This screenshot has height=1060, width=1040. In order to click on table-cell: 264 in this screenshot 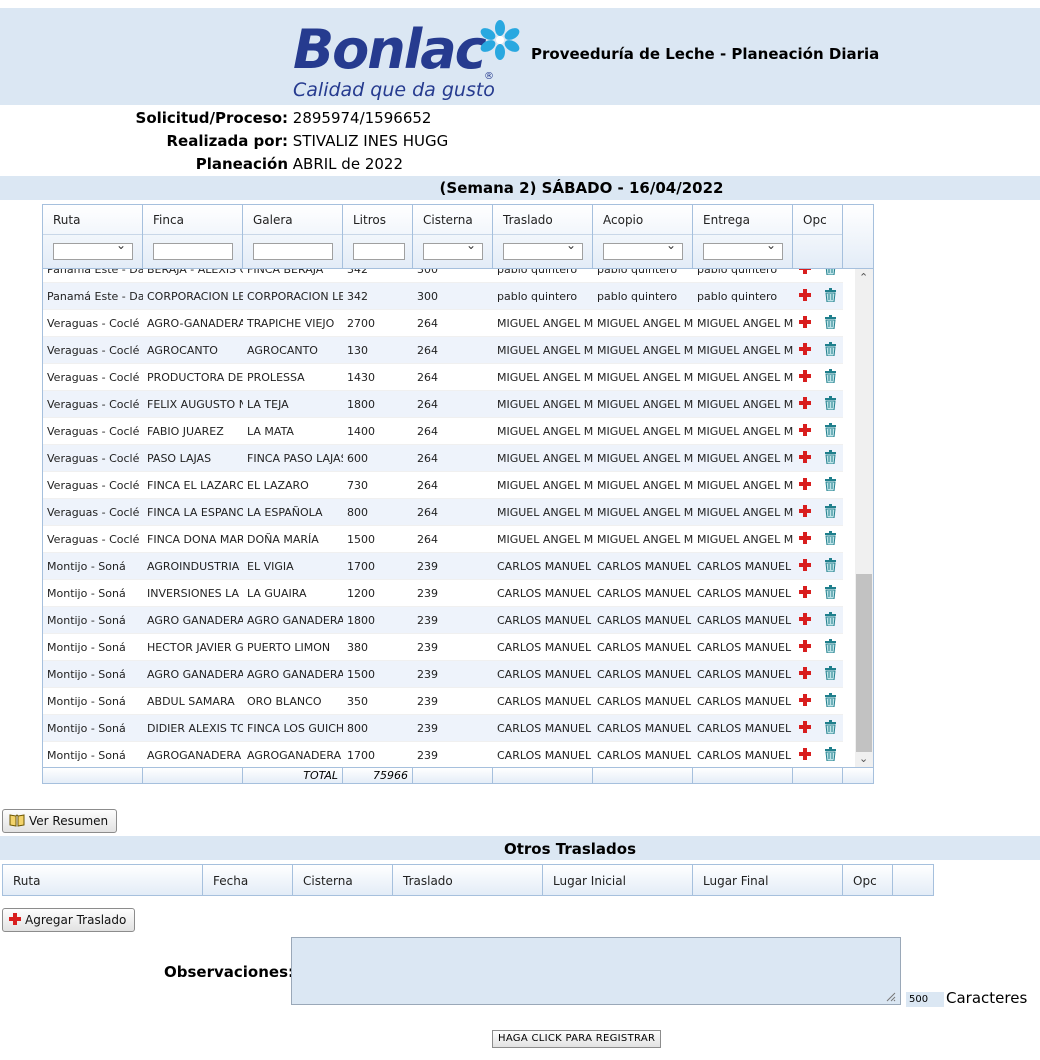, I will do `click(427, 350)`.